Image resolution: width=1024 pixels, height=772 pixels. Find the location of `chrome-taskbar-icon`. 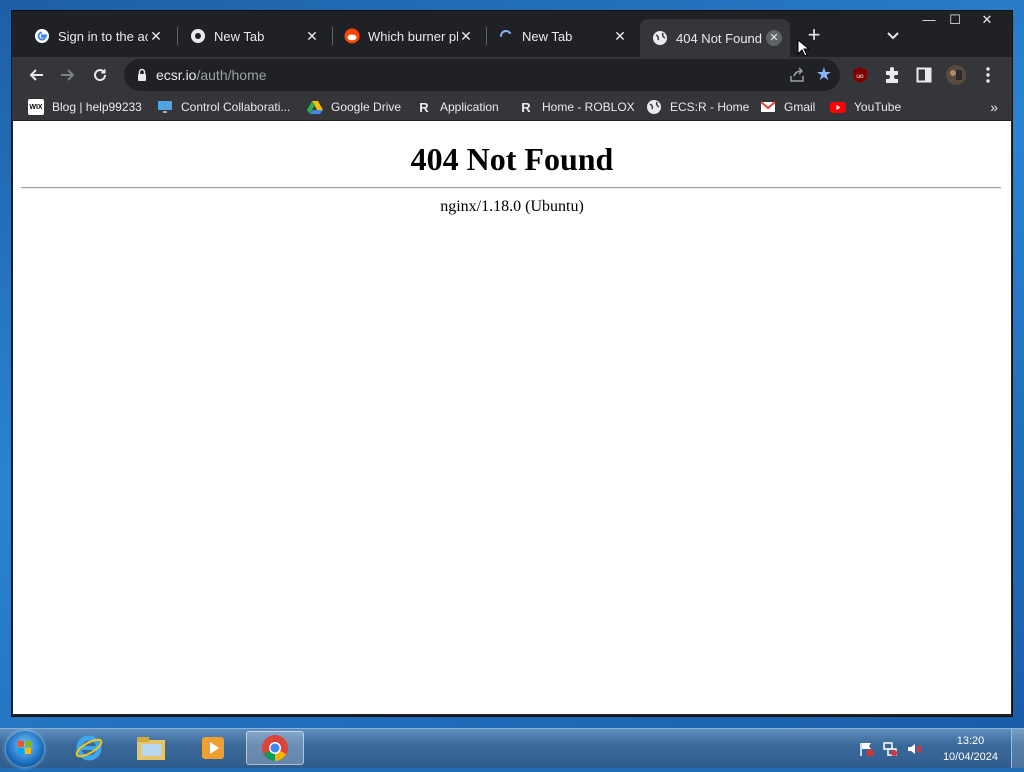

chrome-taskbar-icon is located at coordinates (275, 748).